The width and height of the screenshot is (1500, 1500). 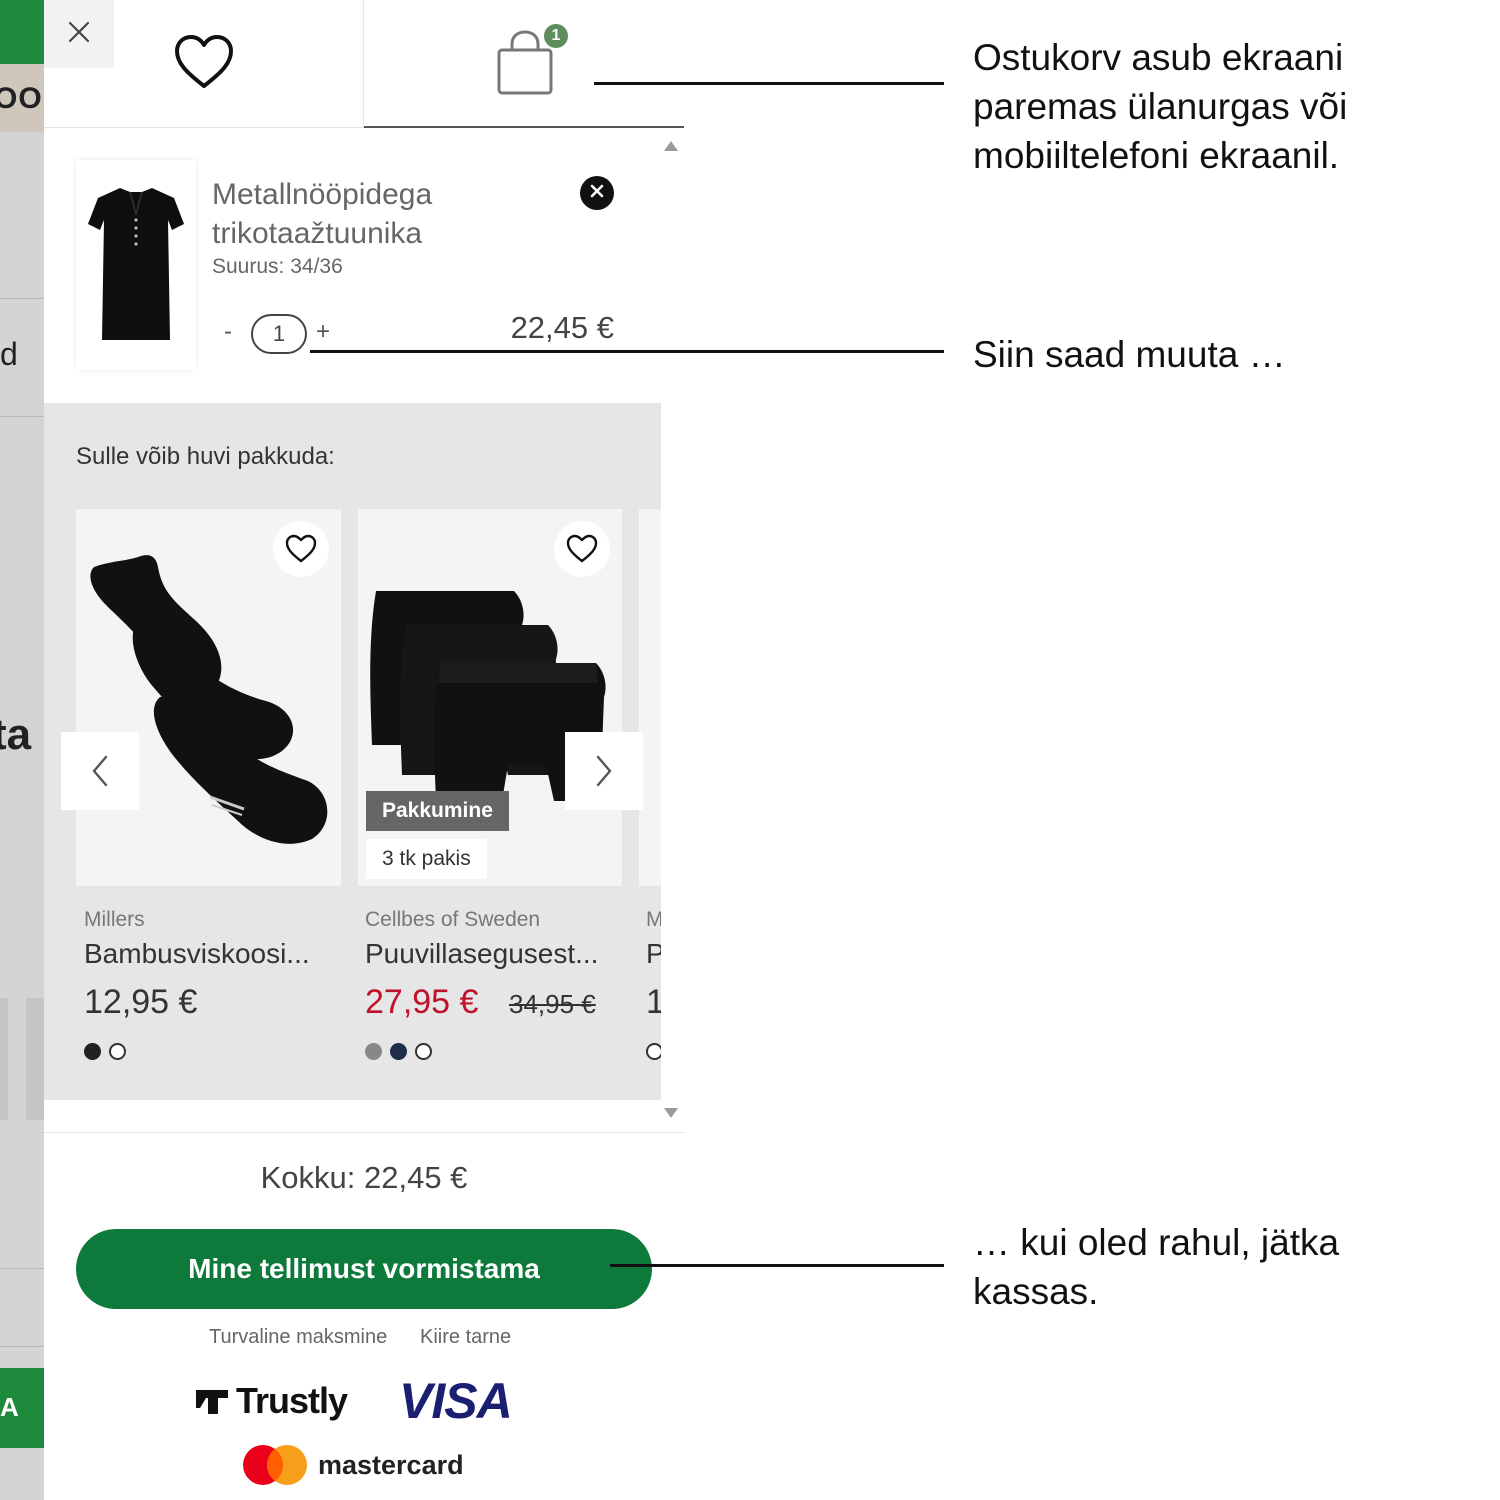 I want to click on product-price: 1, so click(x=653, y=1002).